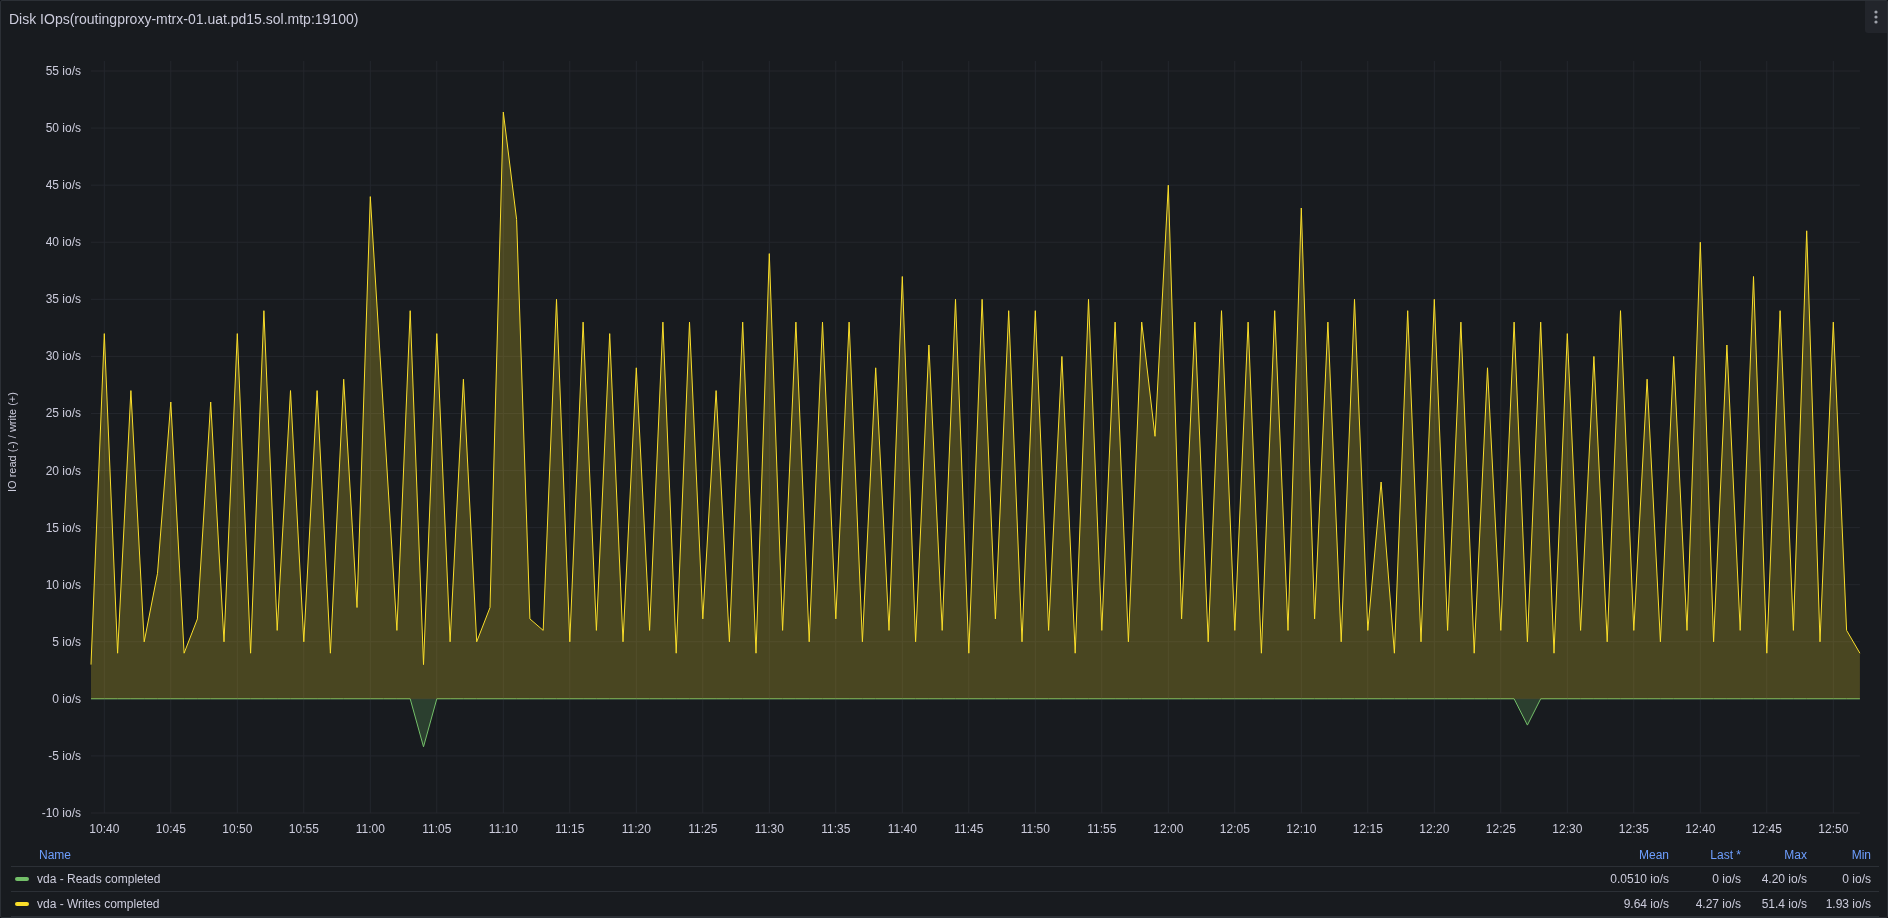  I want to click on column-header: Name, so click(794, 855).